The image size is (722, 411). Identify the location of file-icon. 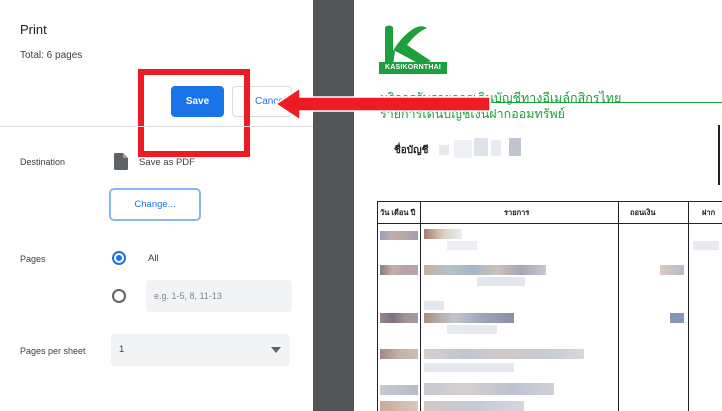
(121, 161).